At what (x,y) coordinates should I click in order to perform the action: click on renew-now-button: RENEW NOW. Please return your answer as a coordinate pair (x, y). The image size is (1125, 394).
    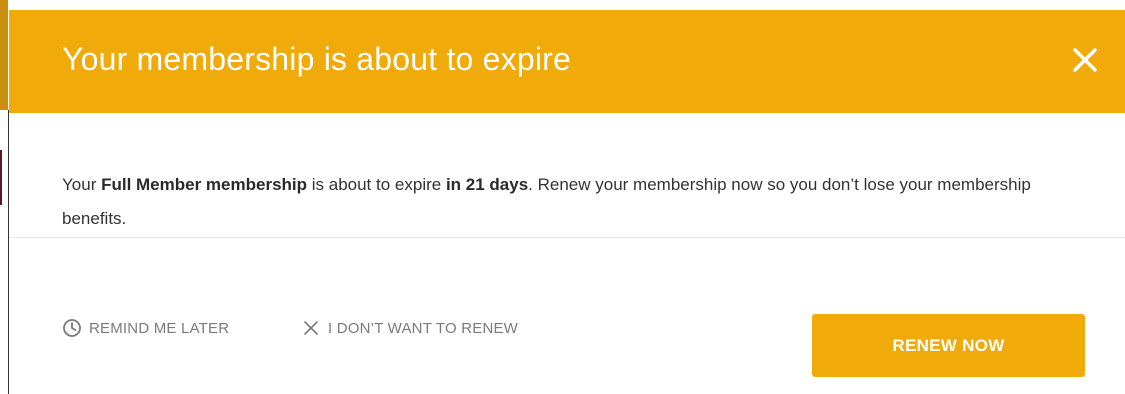
    Looking at the image, I should click on (948, 345).